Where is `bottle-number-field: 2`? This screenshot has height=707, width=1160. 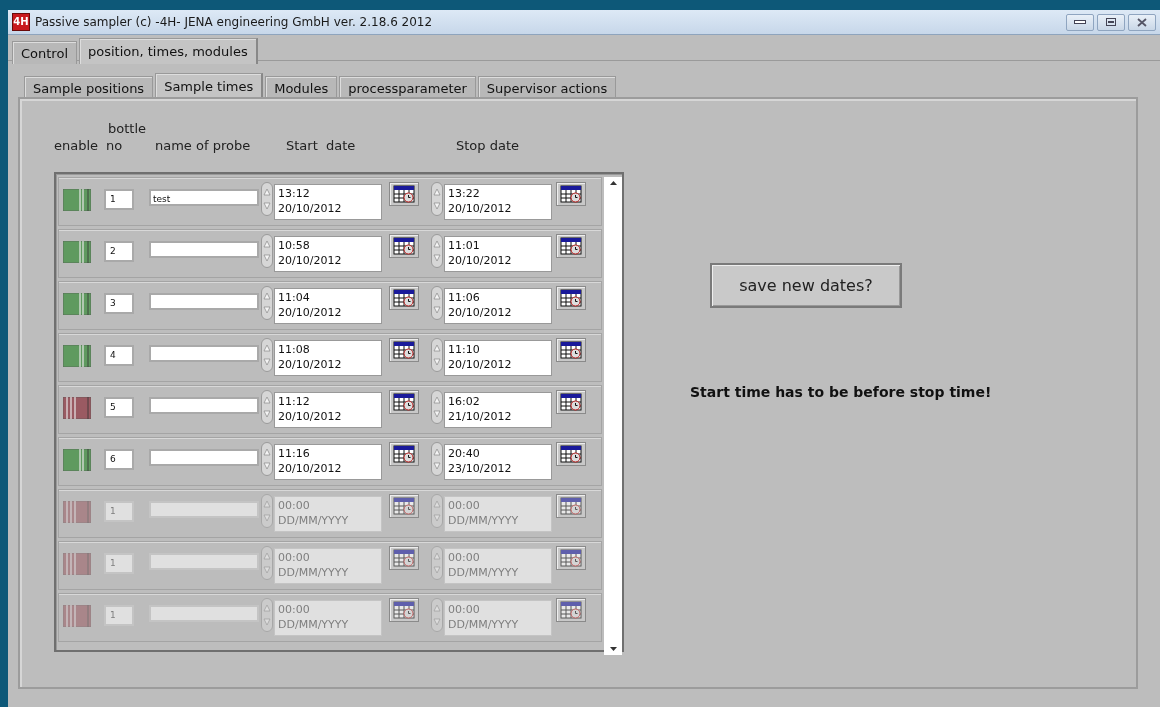 bottle-number-field: 2 is located at coordinates (119, 251).